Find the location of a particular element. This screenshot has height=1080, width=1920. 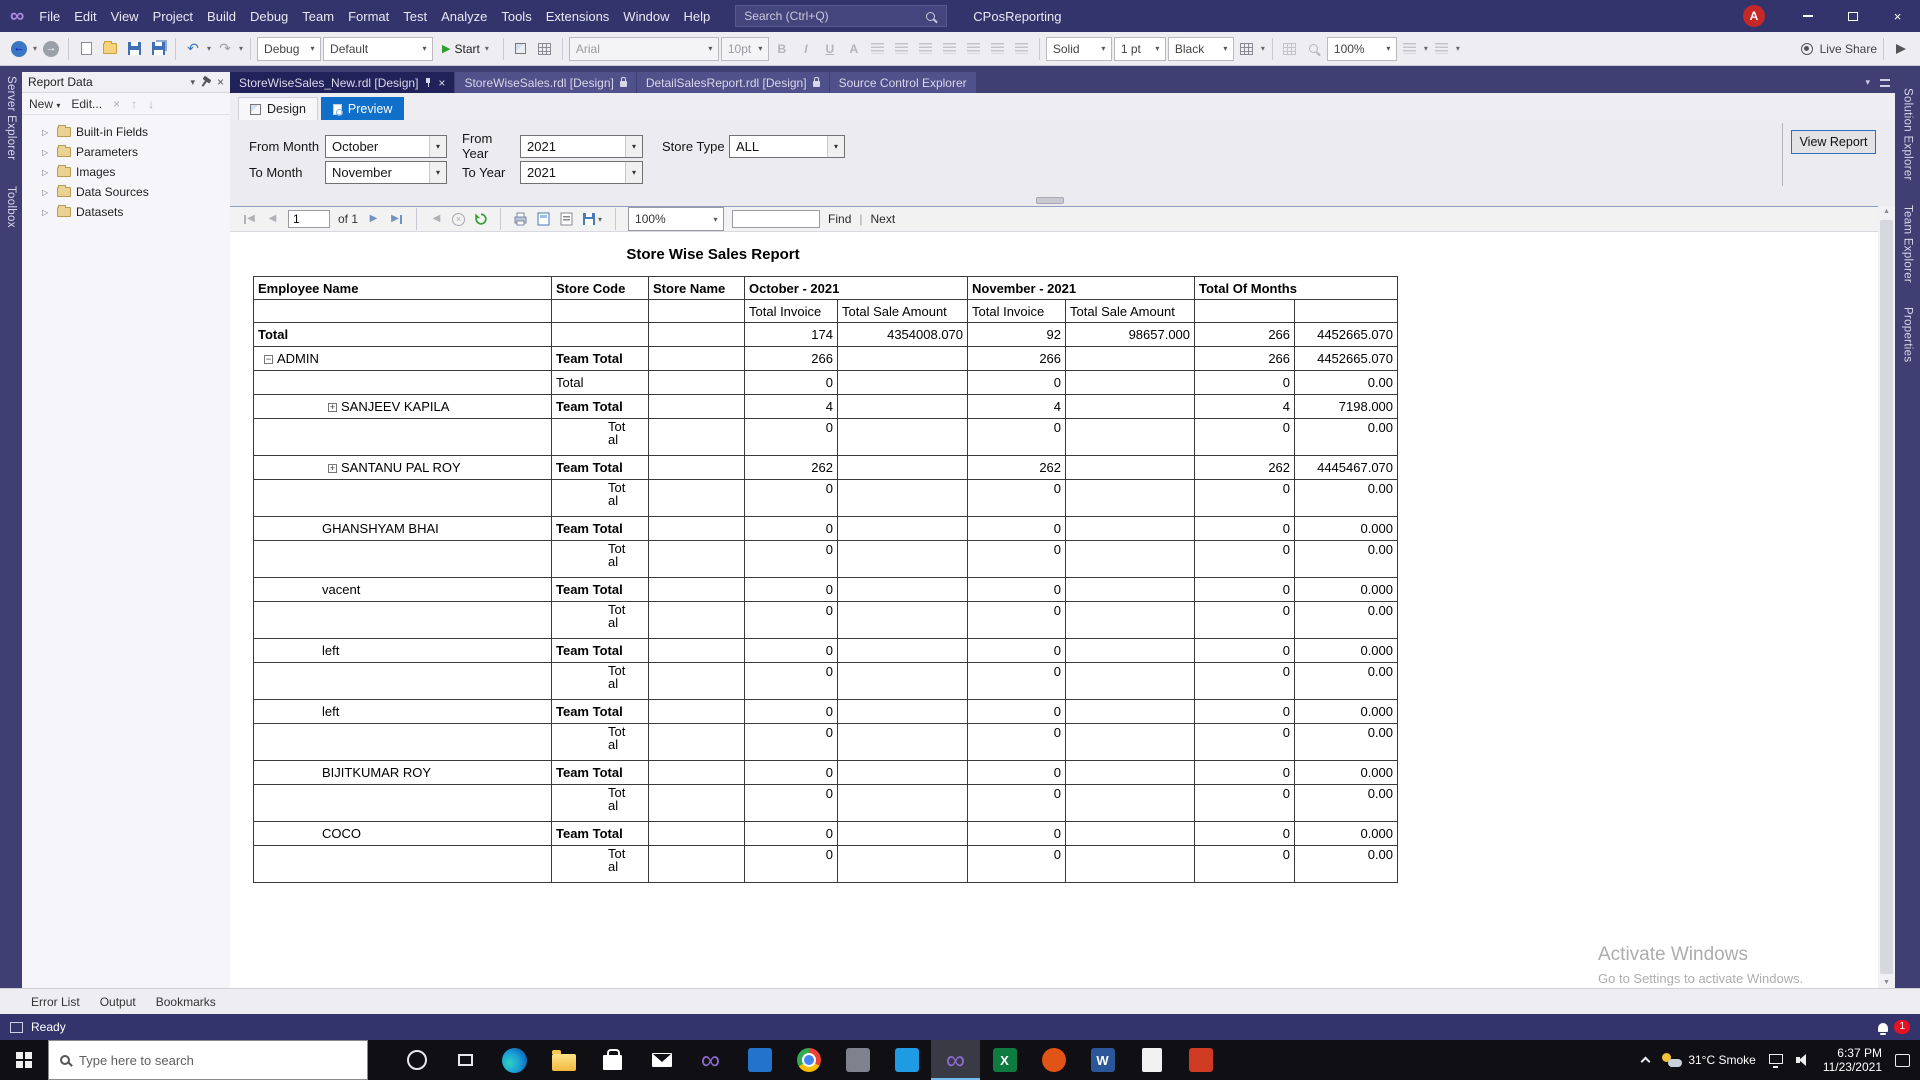

italic-button: I is located at coordinates (806, 49).